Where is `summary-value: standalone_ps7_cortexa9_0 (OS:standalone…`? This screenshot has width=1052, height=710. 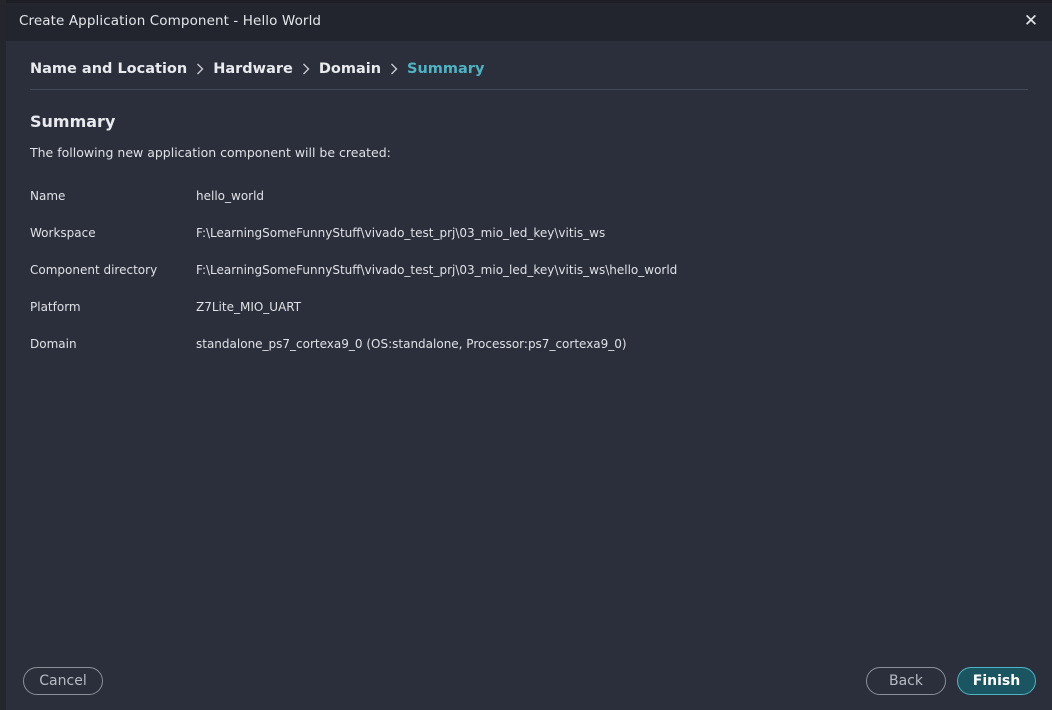
summary-value: standalone_ps7_cortexa9_0 (OS:standalone… is located at coordinates (411, 344).